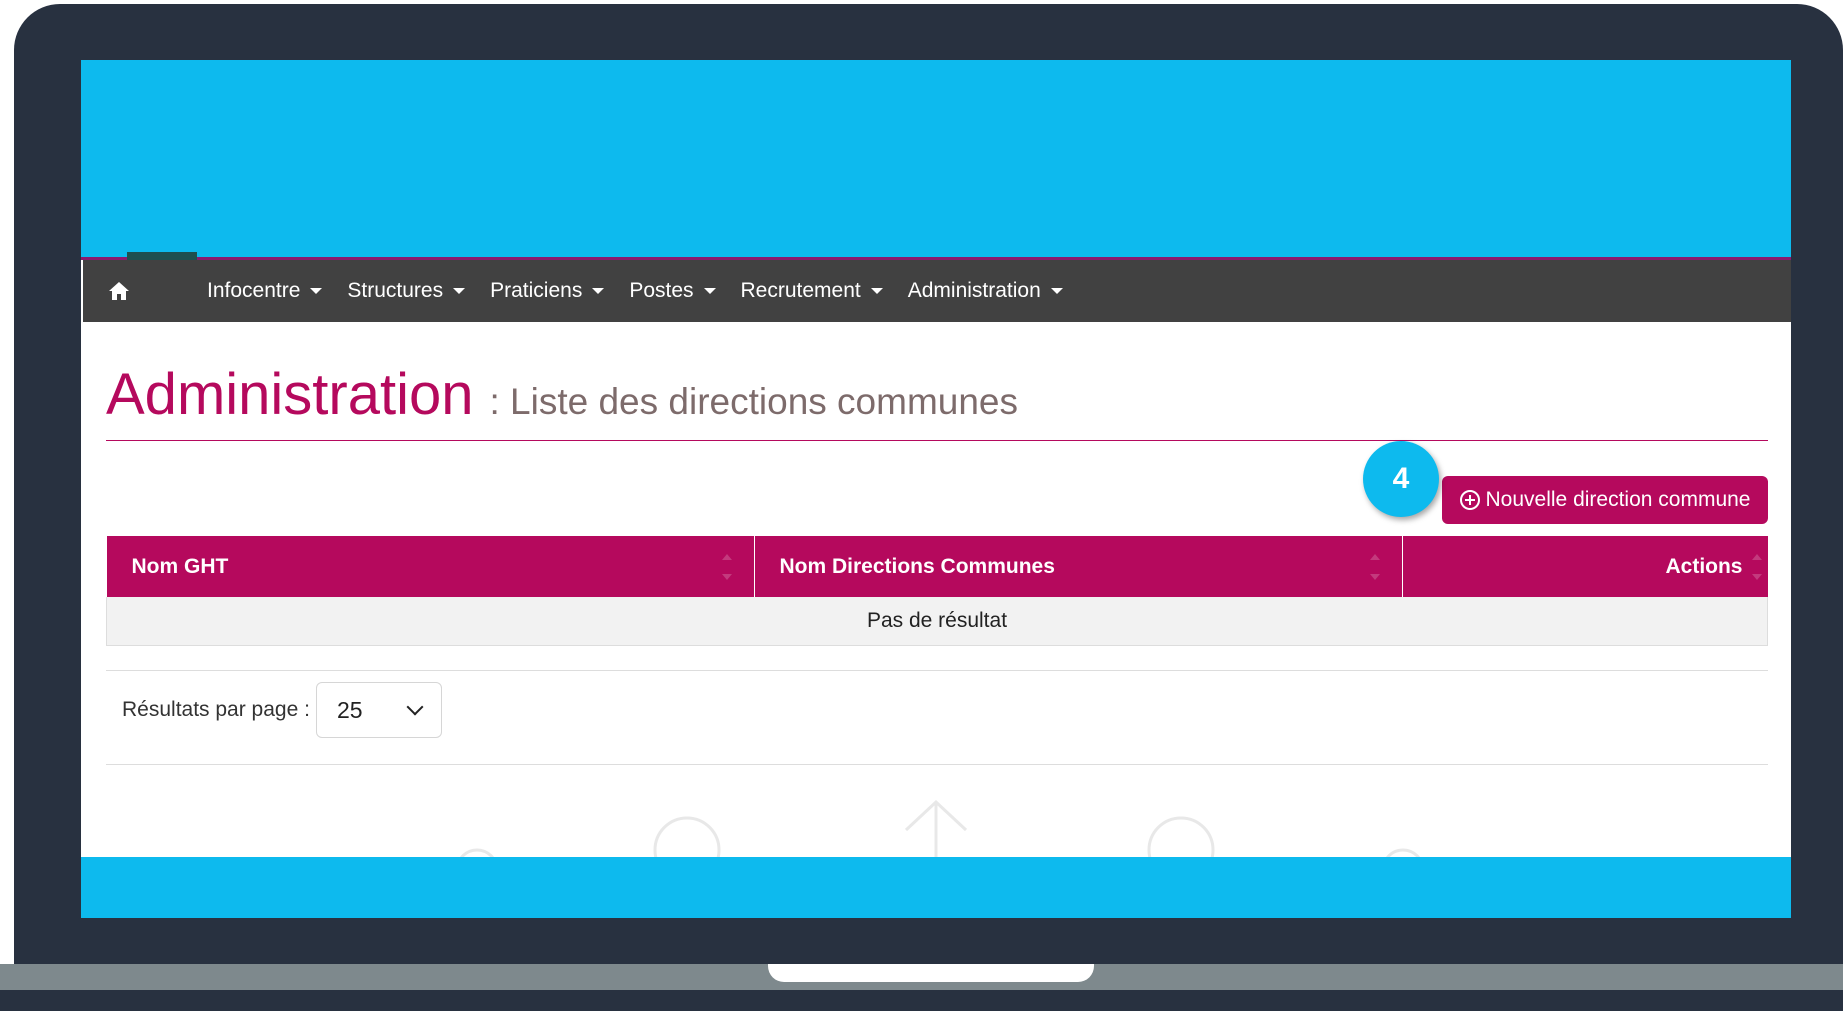 The width and height of the screenshot is (1843, 1011). I want to click on column-header-label: Nom GHT, so click(180, 566).